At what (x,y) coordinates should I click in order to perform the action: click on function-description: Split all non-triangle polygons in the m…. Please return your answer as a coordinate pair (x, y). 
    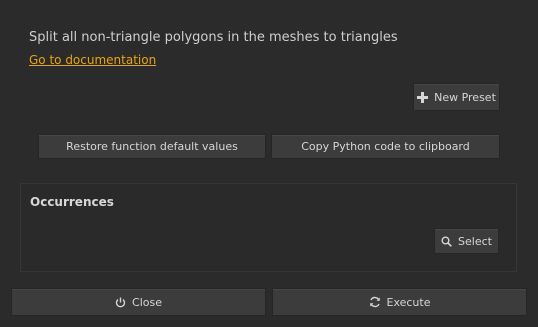
    Looking at the image, I should click on (213, 37).